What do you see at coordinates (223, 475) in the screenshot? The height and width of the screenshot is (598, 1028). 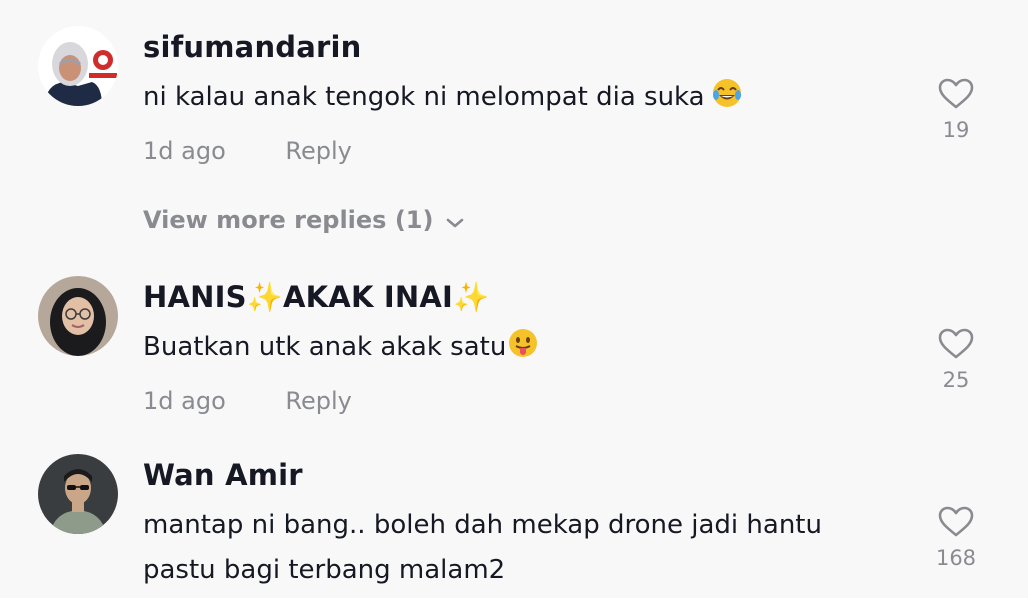 I see `username: Wan Amir` at bounding box center [223, 475].